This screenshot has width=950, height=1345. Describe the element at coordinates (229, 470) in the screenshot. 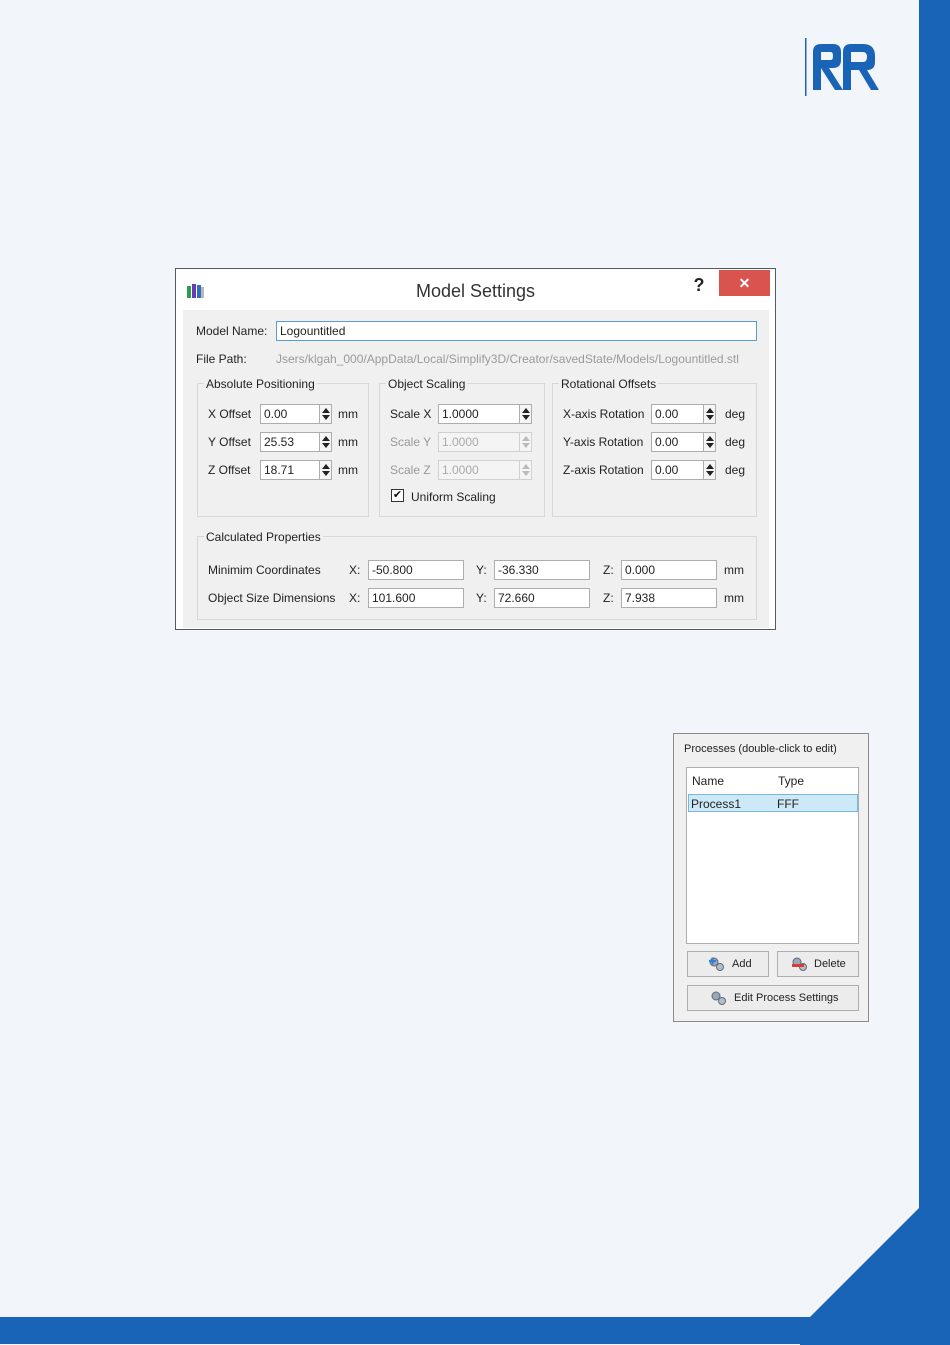

I see `z-offset-label: Z Offset` at that location.